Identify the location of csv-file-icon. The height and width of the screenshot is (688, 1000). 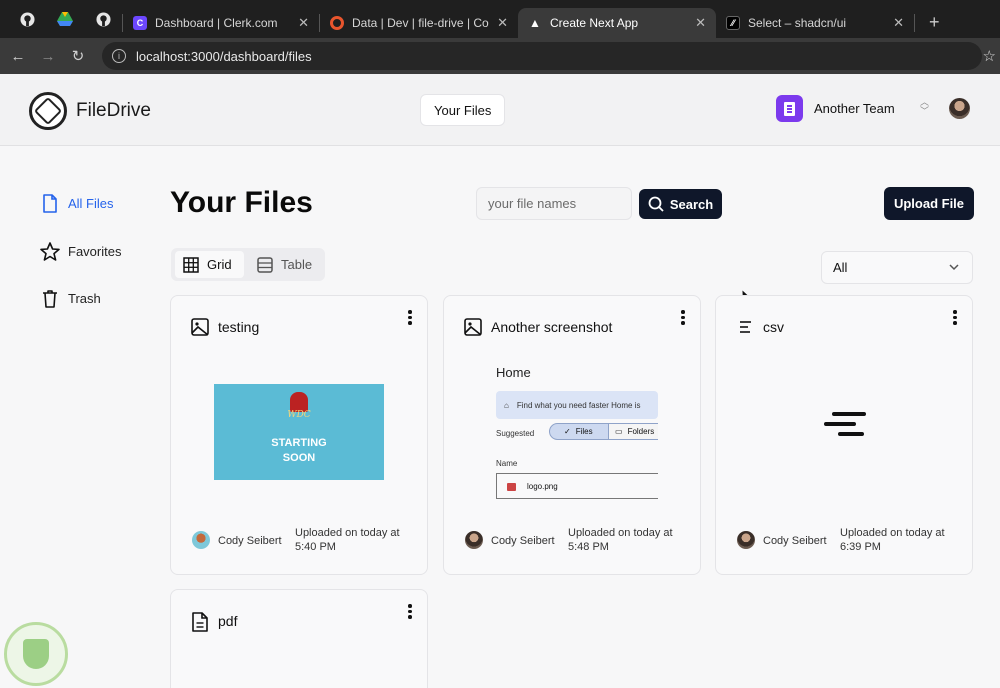
(845, 427).